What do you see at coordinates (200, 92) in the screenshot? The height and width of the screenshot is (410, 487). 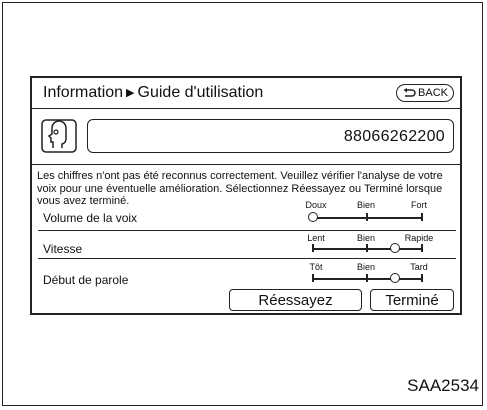 I see `title-page: Guide d'utilisation` at bounding box center [200, 92].